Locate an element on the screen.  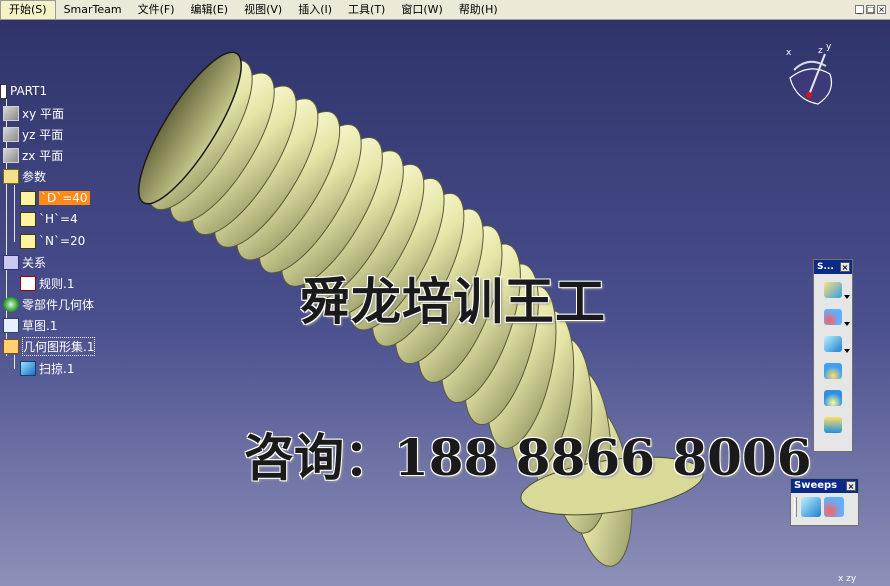
sweep-circle-icon is located at coordinates (833, 317).